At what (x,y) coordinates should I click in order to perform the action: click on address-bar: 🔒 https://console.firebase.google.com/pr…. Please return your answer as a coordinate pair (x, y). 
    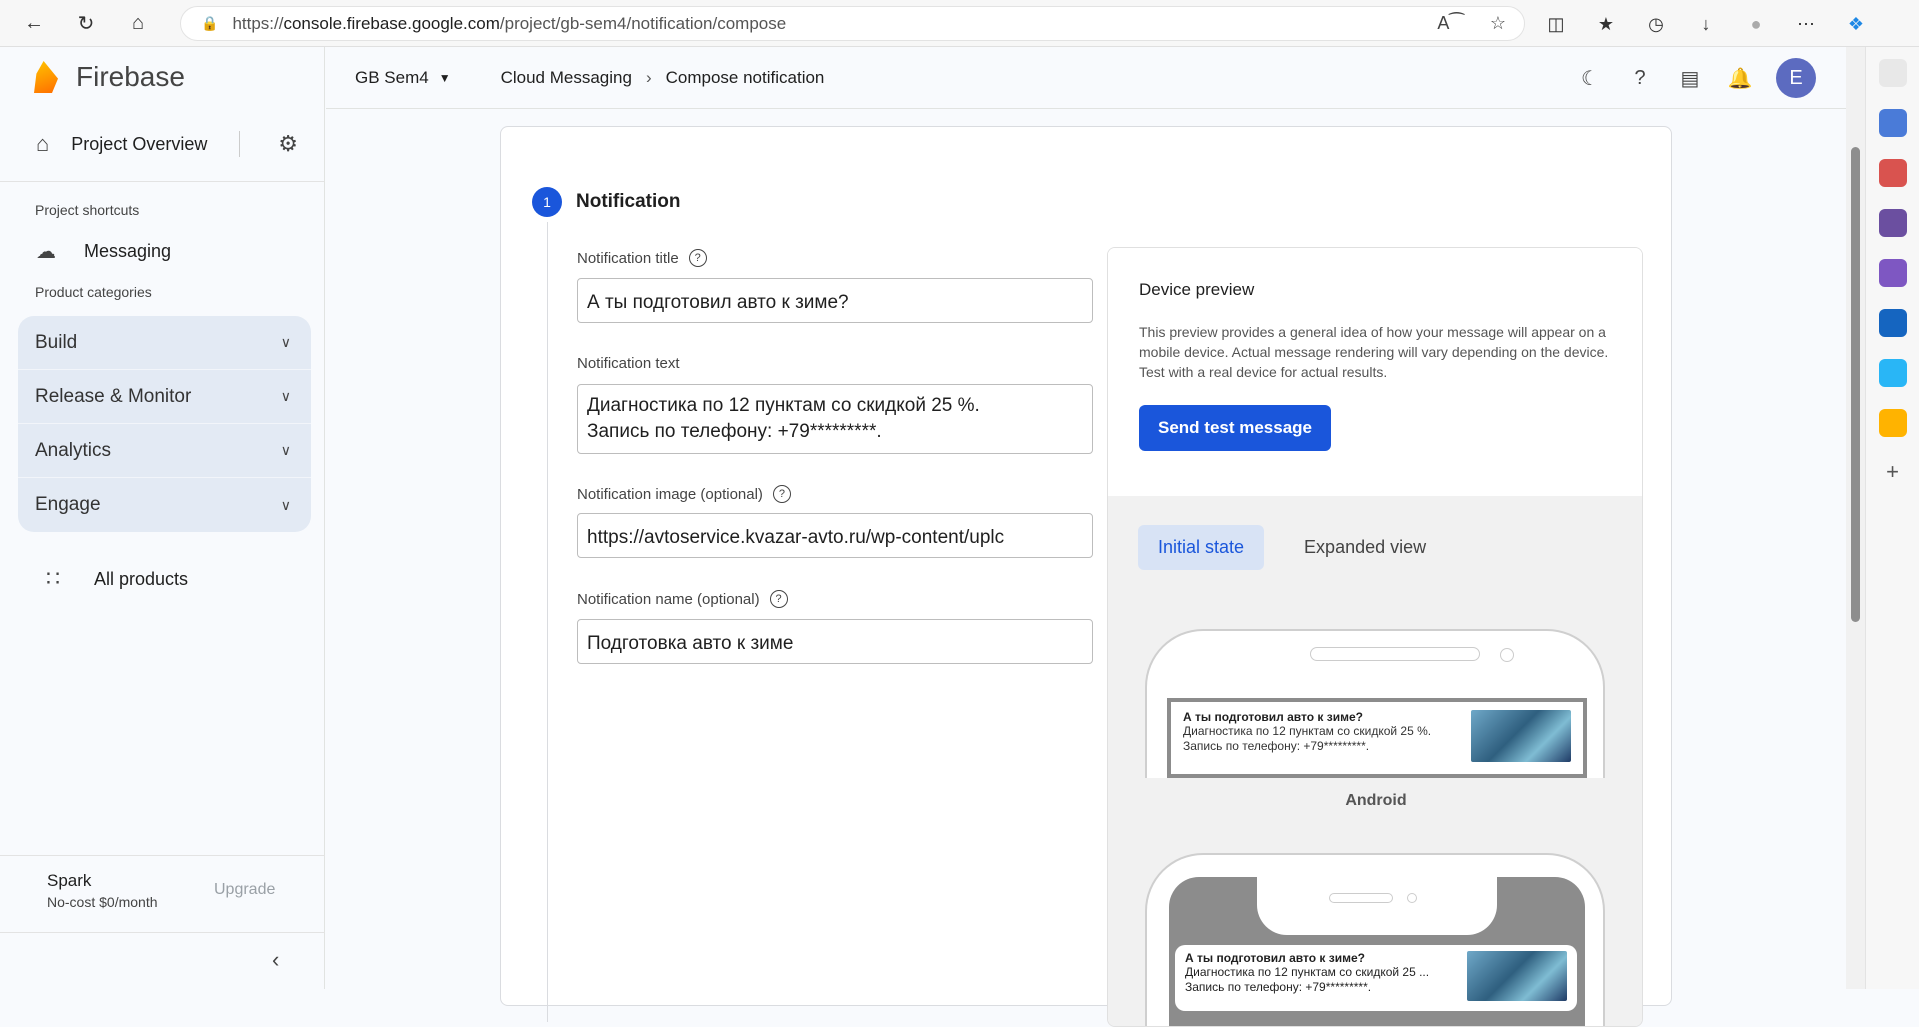
    Looking at the image, I should click on (852, 23).